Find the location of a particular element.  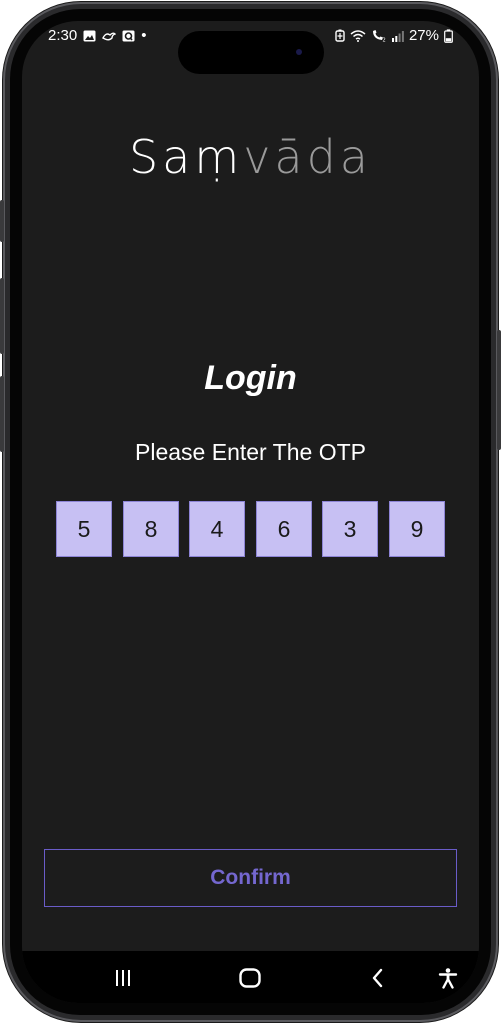

otp-digit-2: 8 is located at coordinates (151, 529).